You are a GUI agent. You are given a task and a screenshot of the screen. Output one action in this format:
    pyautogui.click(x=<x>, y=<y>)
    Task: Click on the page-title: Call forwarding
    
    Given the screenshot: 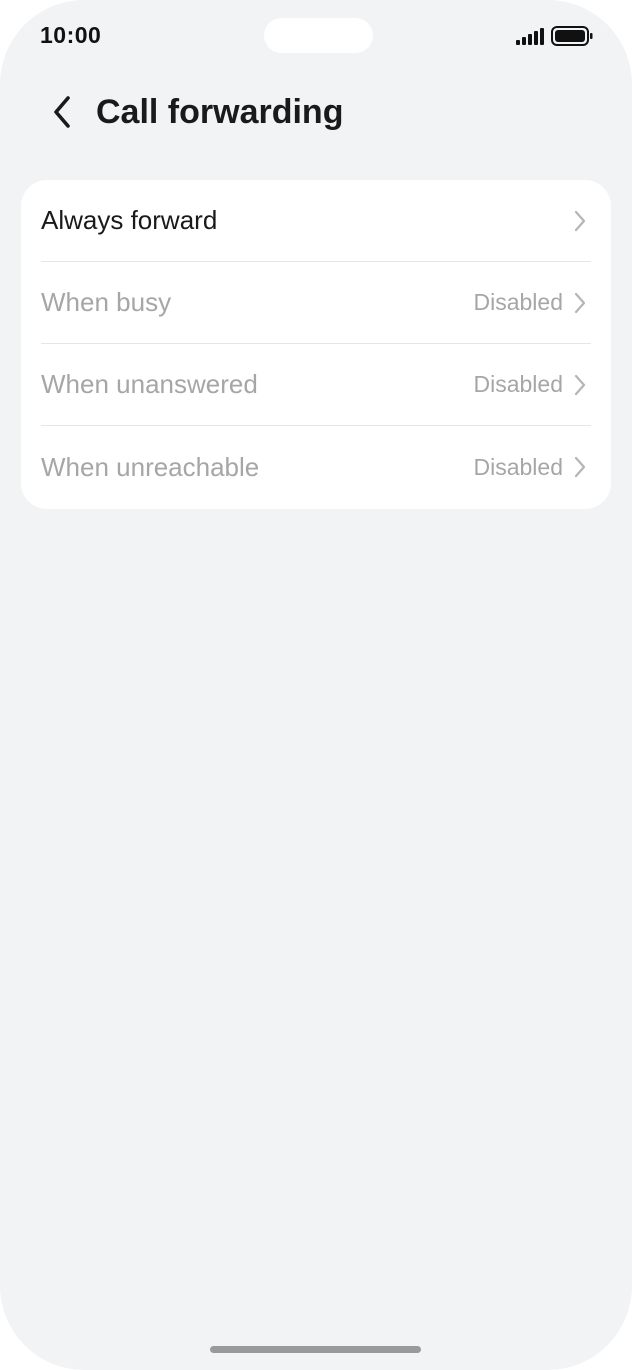 What is the action you would take?
    pyautogui.click(x=220, y=112)
    